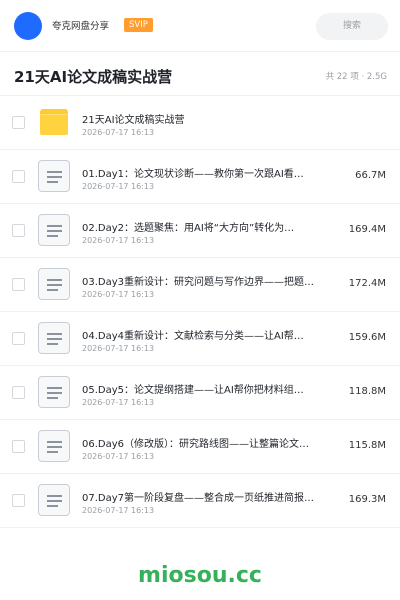 The image size is (400, 600). What do you see at coordinates (352, 26) in the screenshot?
I see `search-button: 搜索` at bounding box center [352, 26].